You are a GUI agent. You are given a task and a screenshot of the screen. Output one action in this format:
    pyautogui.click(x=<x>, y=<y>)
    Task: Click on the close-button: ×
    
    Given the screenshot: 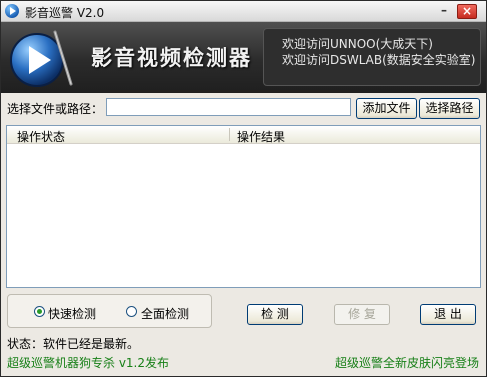 What is the action you would take?
    pyautogui.click(x=467, y=11)
    